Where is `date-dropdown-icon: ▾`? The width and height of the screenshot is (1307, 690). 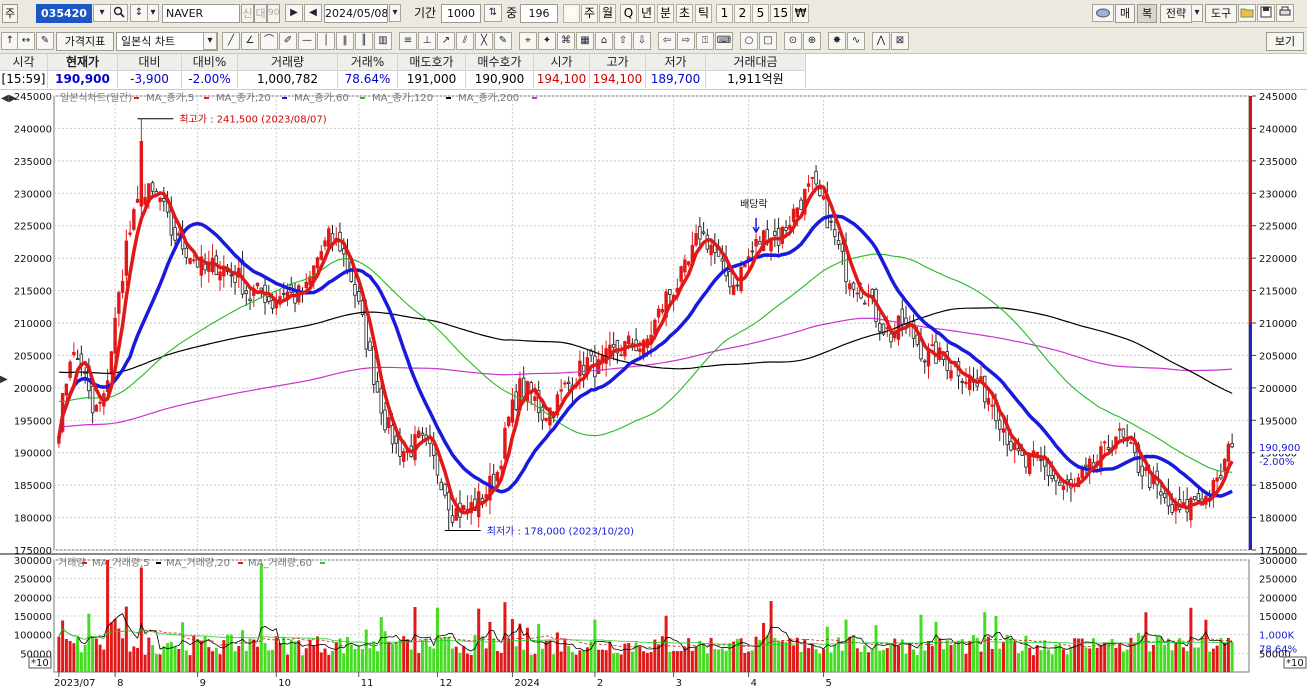
date-dropdown-icon: ▾ is located at coordinates (395, 13).